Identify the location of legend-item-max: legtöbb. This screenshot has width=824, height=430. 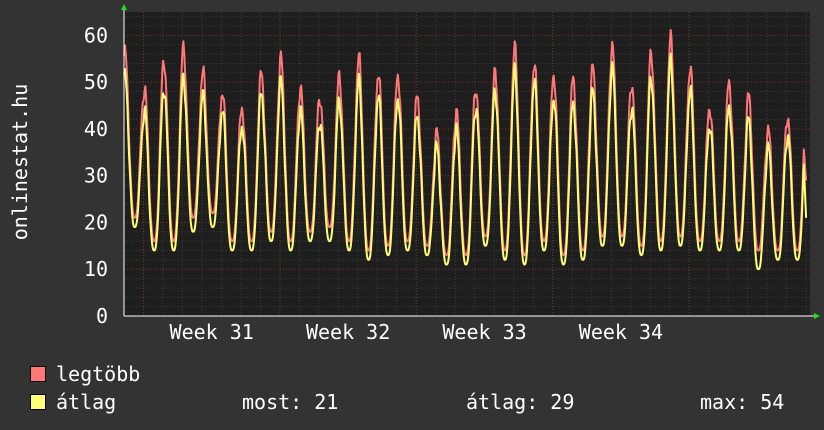
(85, 374).